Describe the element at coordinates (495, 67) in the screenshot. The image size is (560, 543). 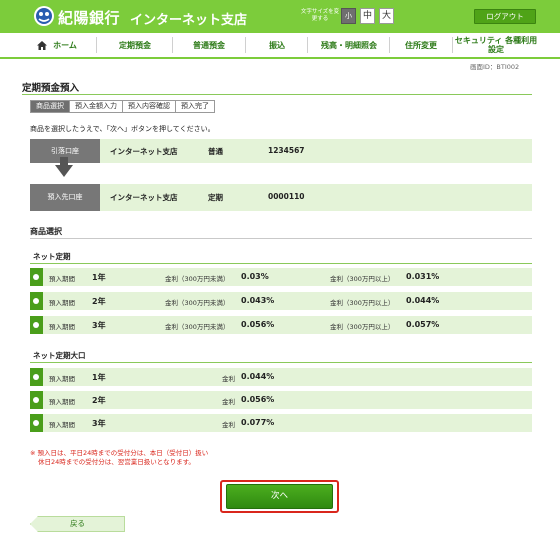
I see `screen-id: 画面ID：BTI002` at that location.